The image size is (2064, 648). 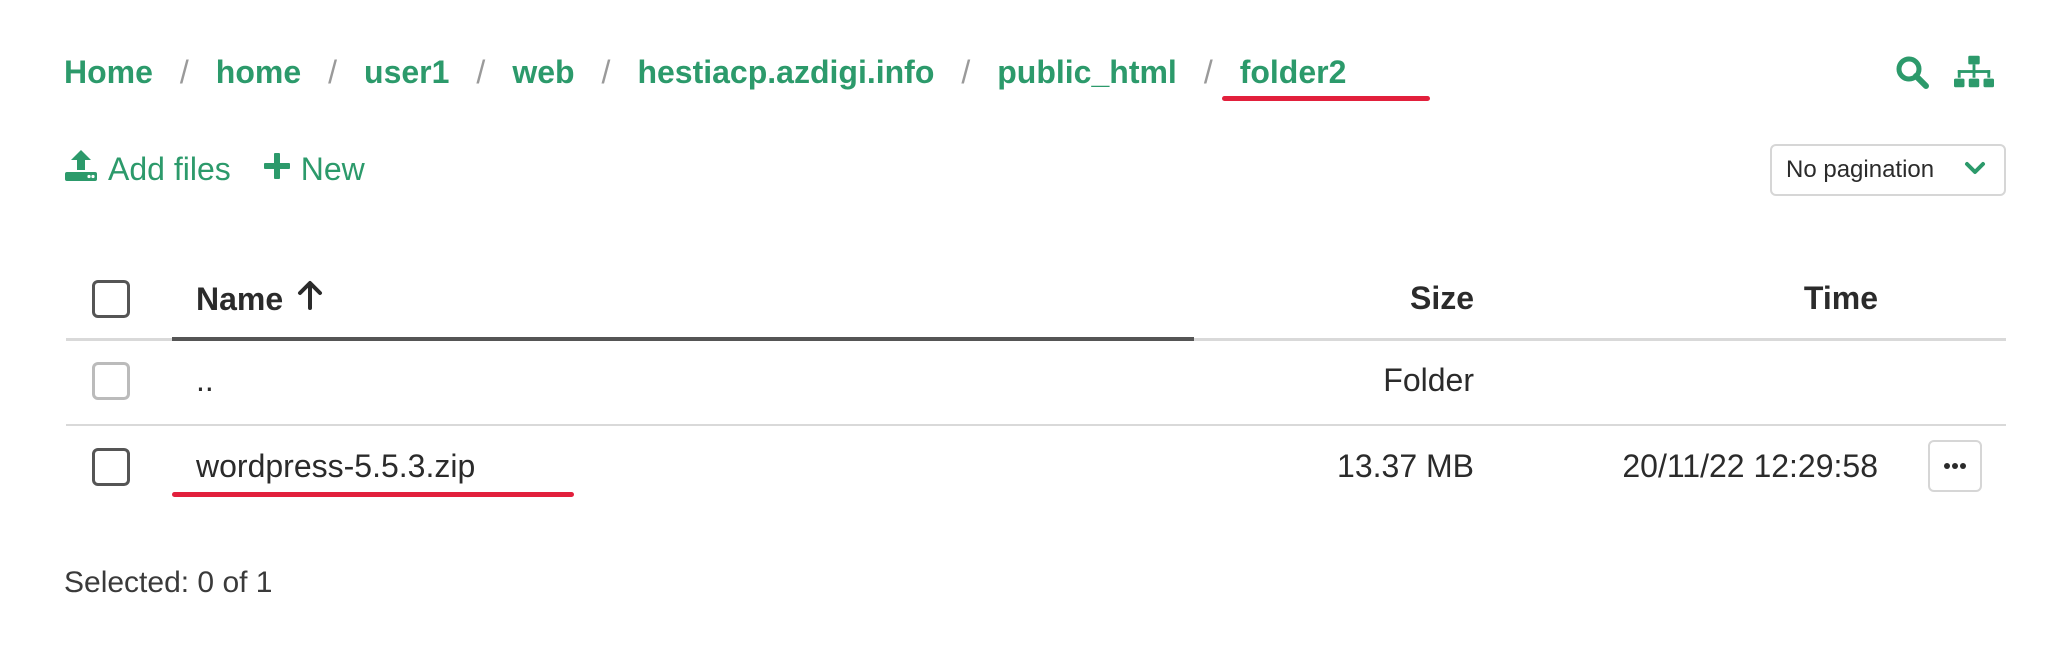 I want to click on breadcrumb-home-root: Home, so click(x=108, y=72).